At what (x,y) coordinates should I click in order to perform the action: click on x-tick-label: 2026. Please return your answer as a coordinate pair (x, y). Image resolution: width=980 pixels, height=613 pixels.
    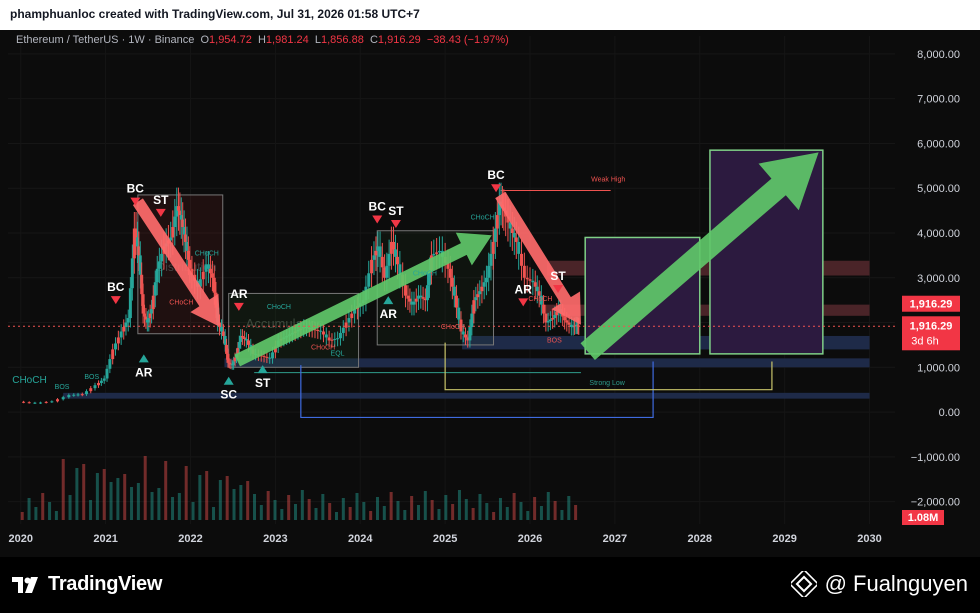
    Looking at the image, I should click on (530, 539).